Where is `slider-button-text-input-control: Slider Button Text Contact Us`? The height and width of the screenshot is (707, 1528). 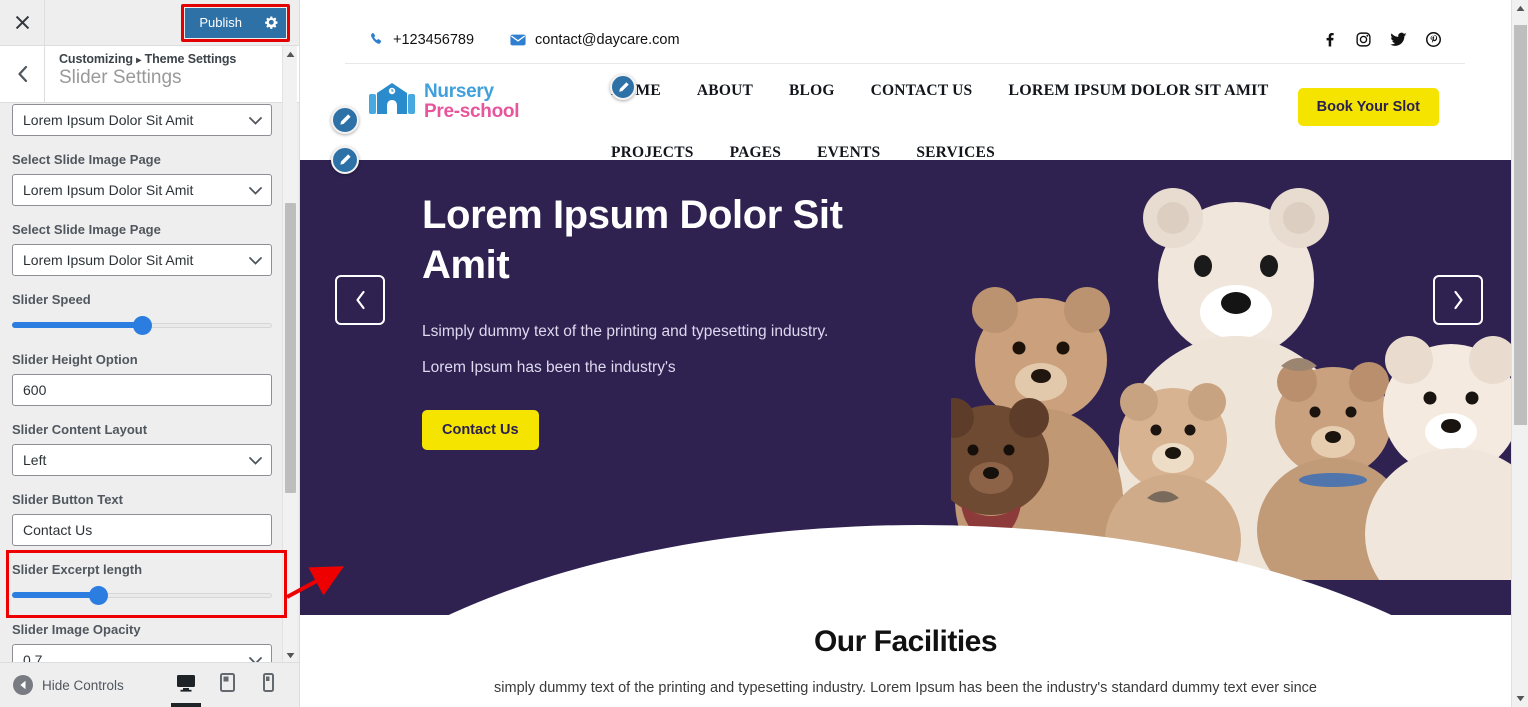
slider-button-text-input-control: Slider Button Text Contact Us is located at coordinates (150, 519).